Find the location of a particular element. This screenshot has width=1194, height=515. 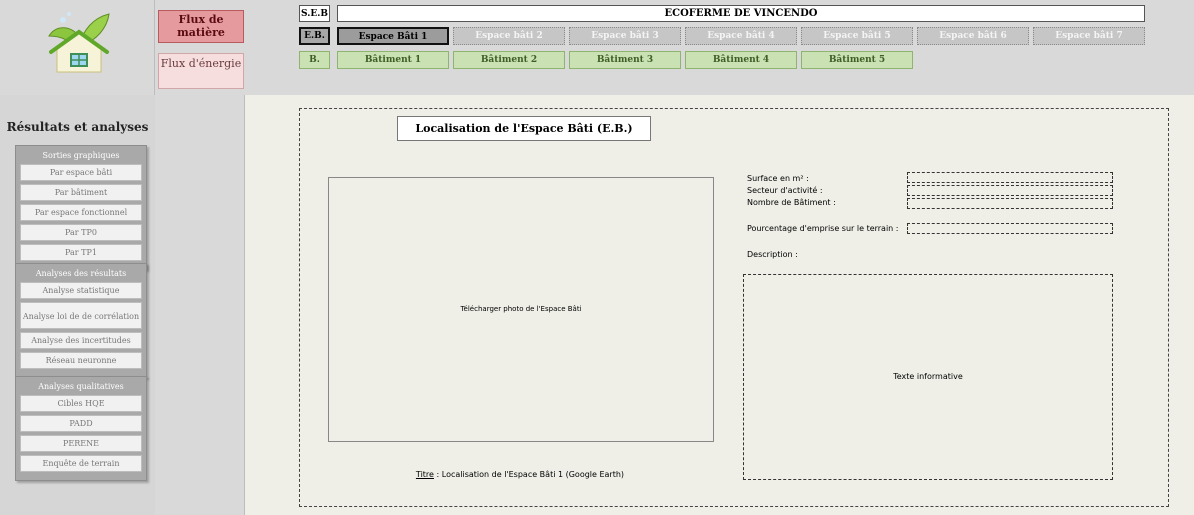

nav-padd: PADD is located at coordinates (81, 423).